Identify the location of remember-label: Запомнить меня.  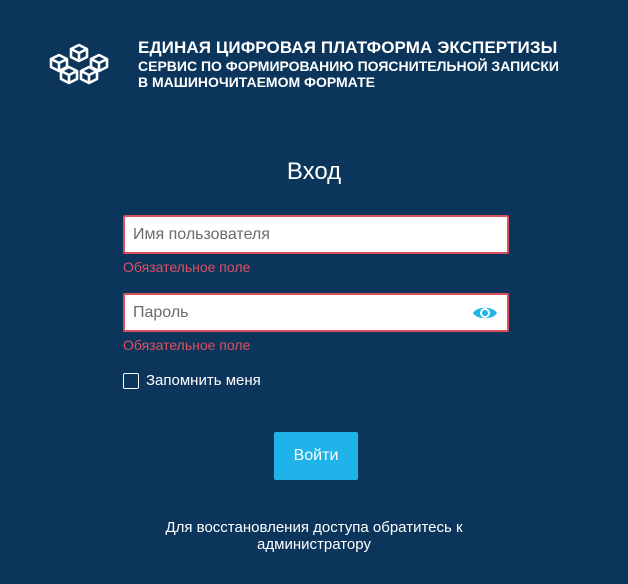
(203, 381).